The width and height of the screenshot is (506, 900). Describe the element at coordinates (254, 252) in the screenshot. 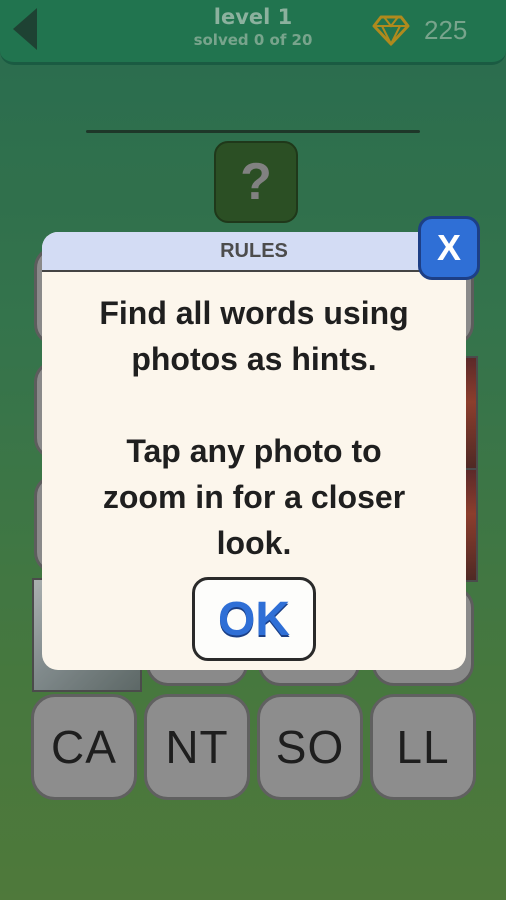

I see `dialog-title: RULES` at that location.